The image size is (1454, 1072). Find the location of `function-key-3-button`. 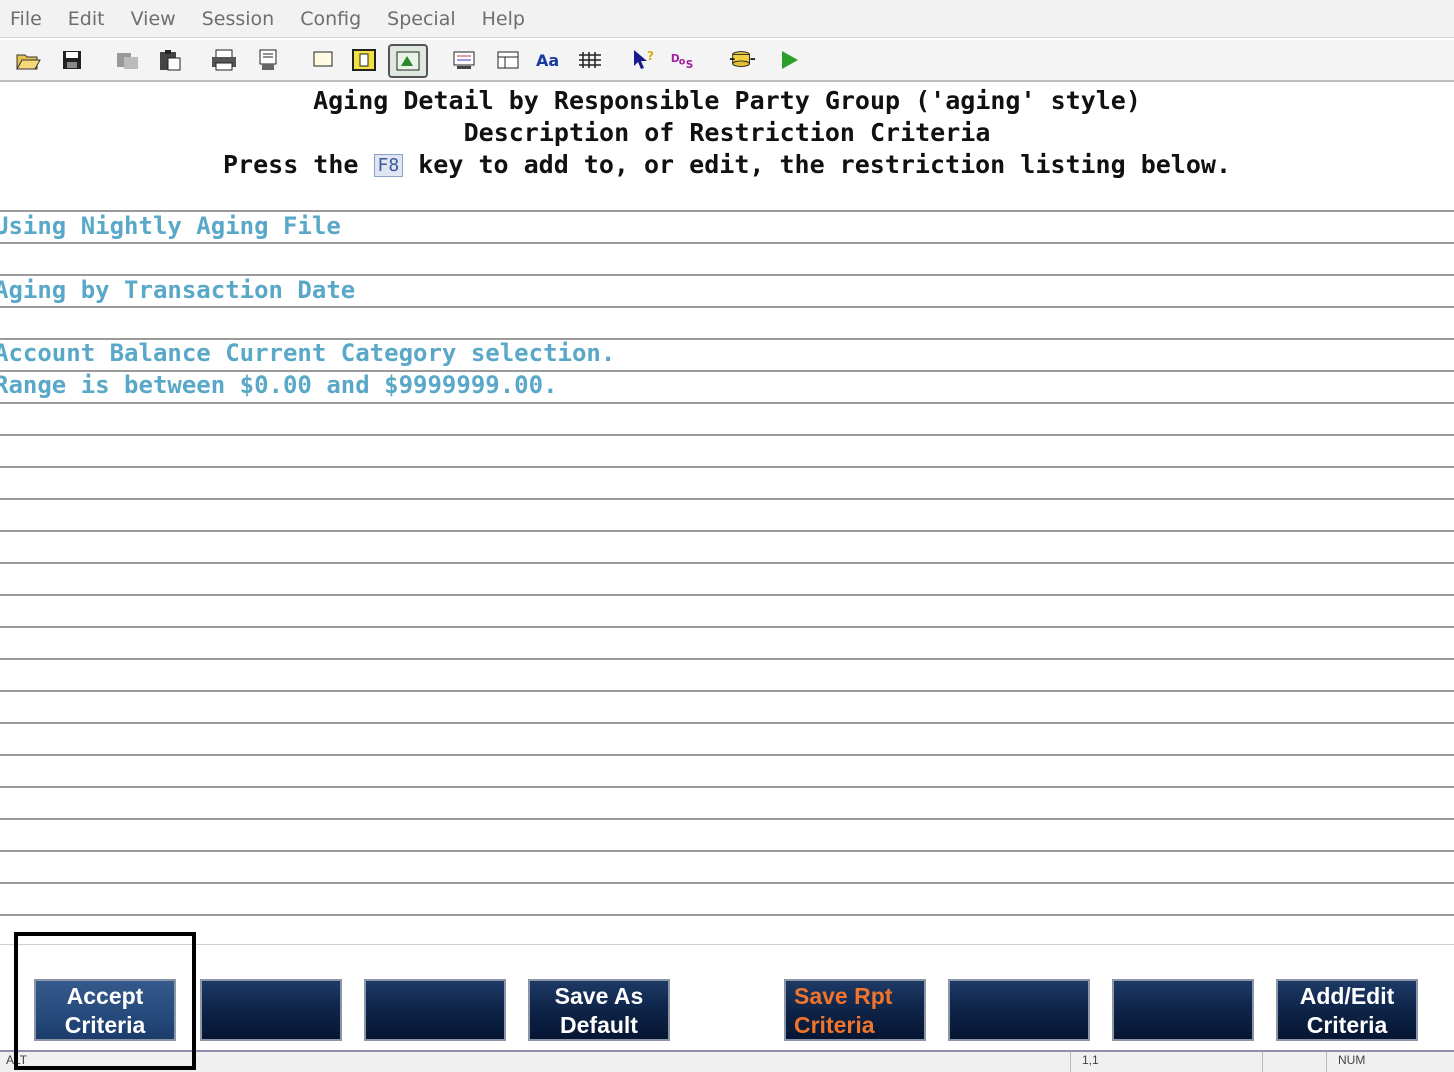

function-key-3-button is located at coordinates (435, 1010).